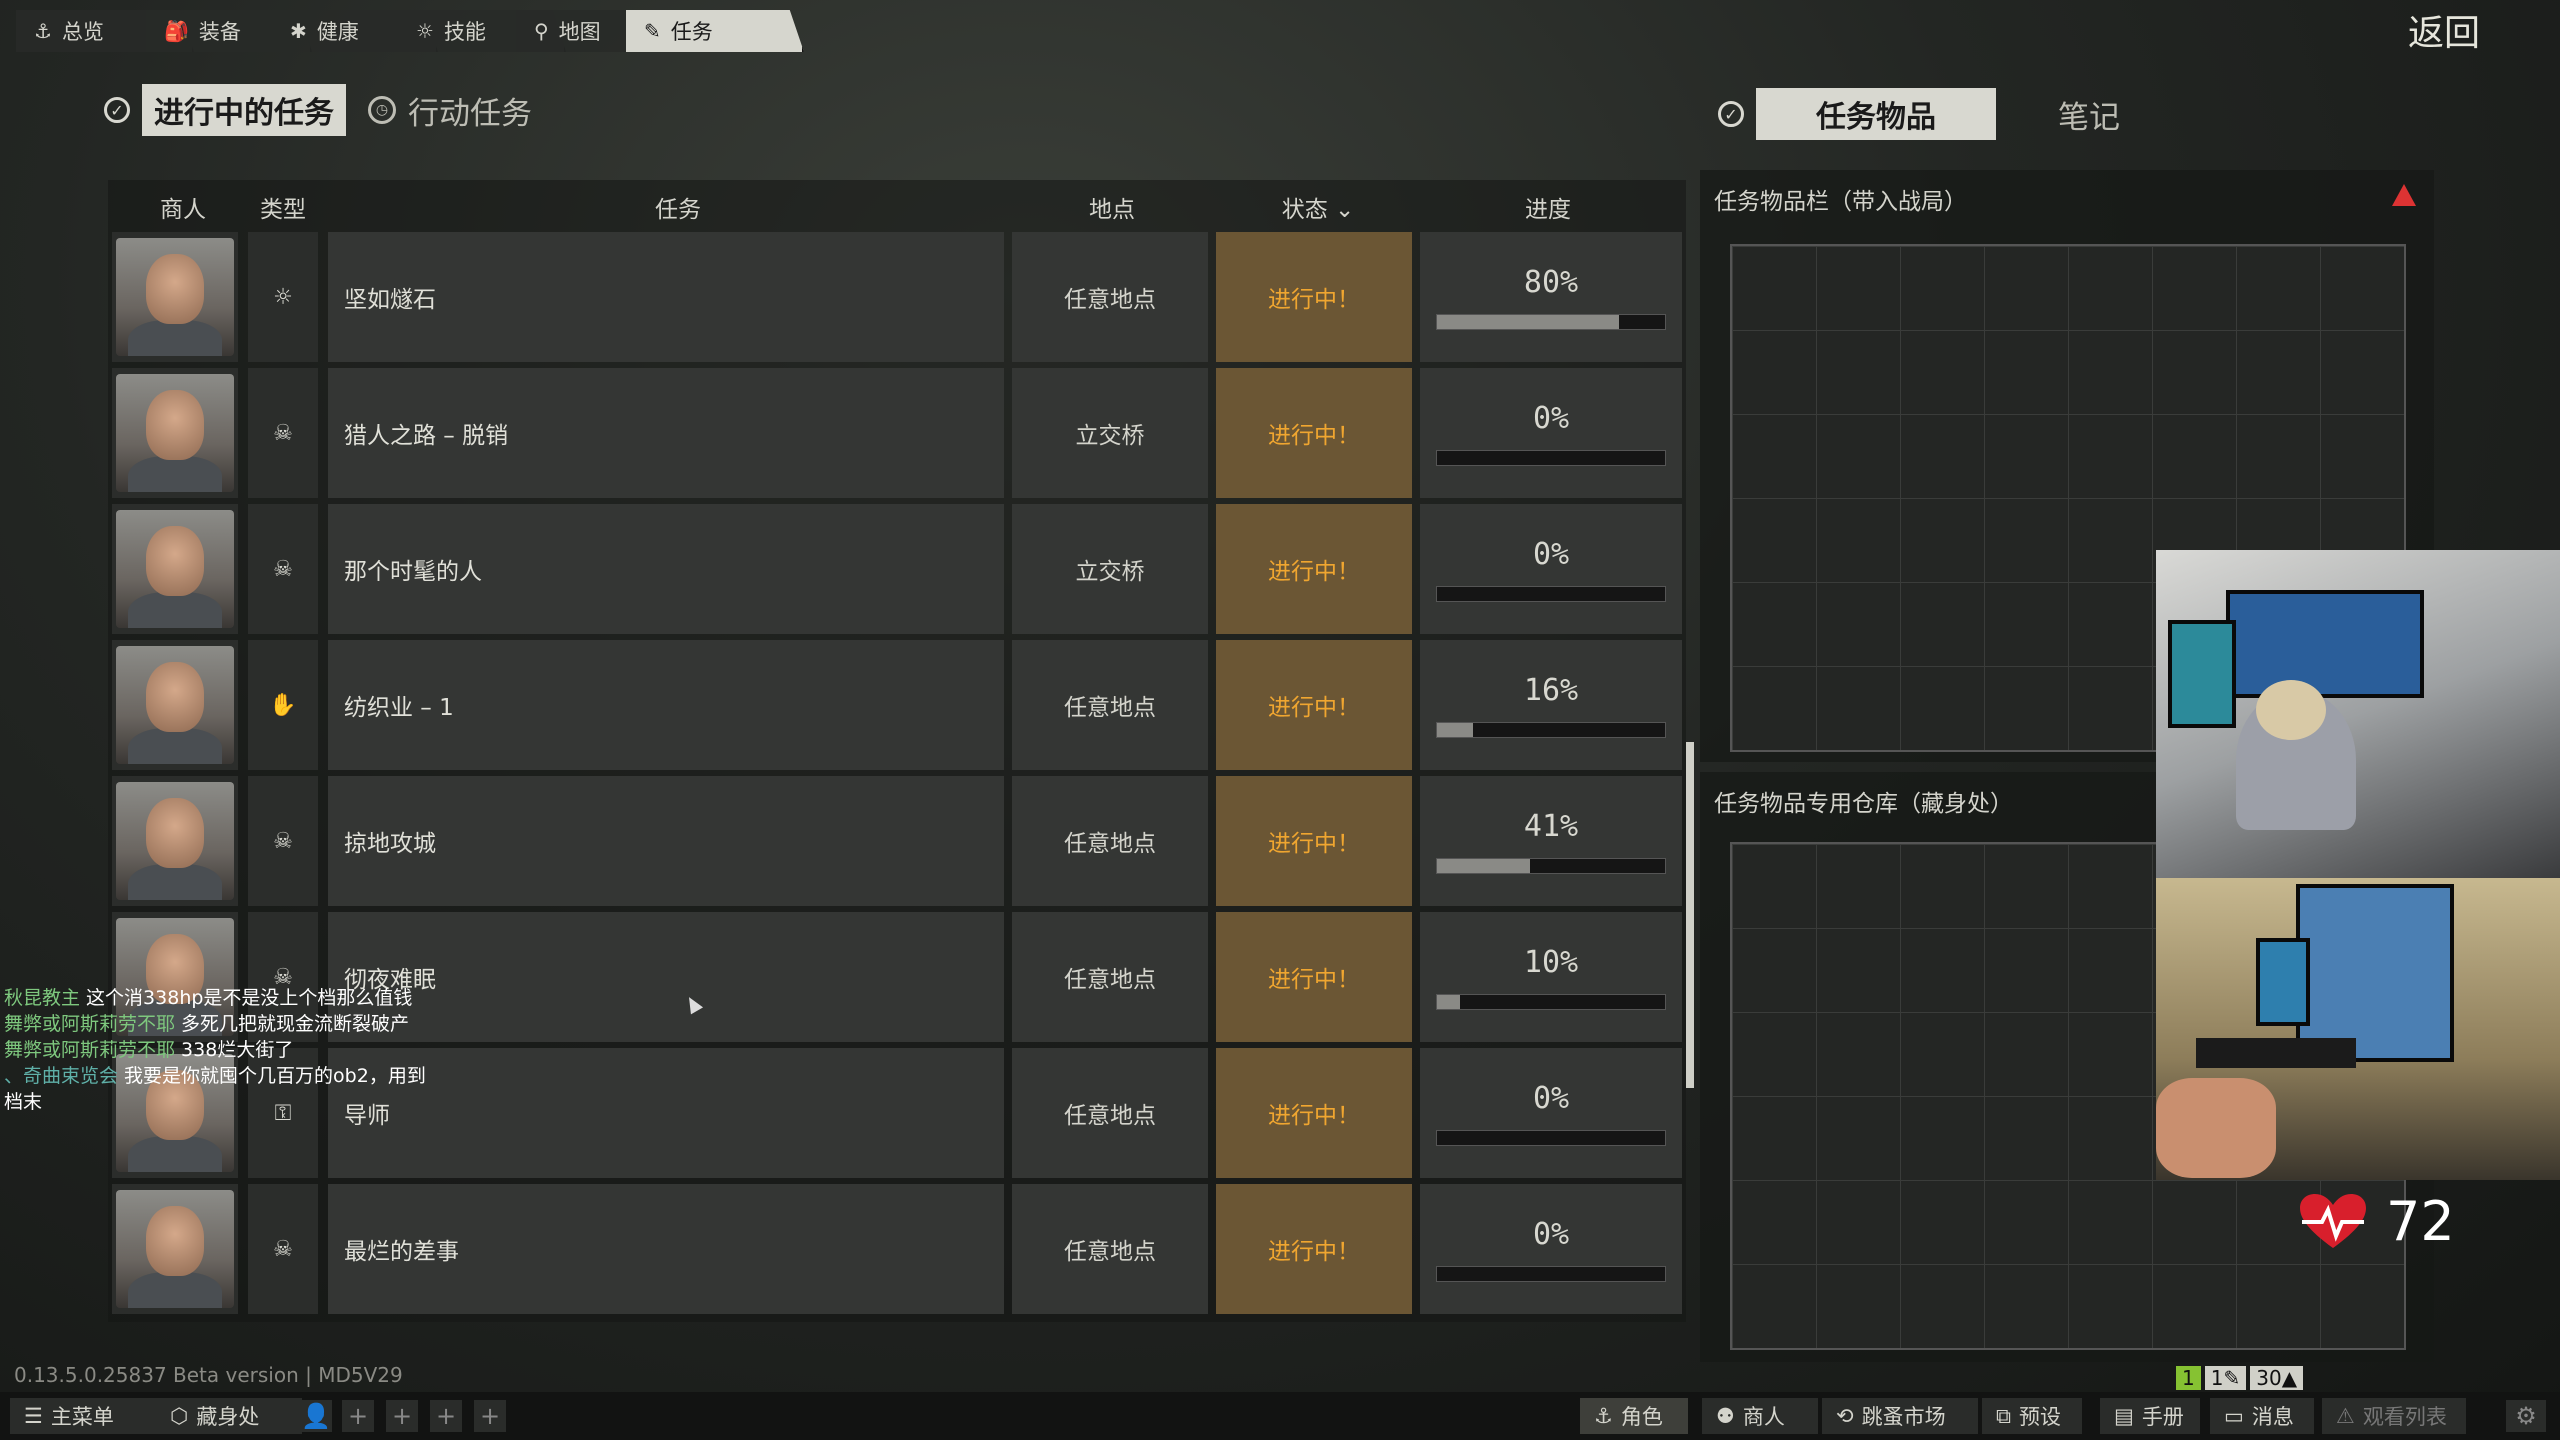 Image resolution: width=2560 pixels, height=1440 pixels. What do you see at coordinates (2216, 1128) in the screenshot?
I see `hand-image` at bounding box center [2216, 1128].